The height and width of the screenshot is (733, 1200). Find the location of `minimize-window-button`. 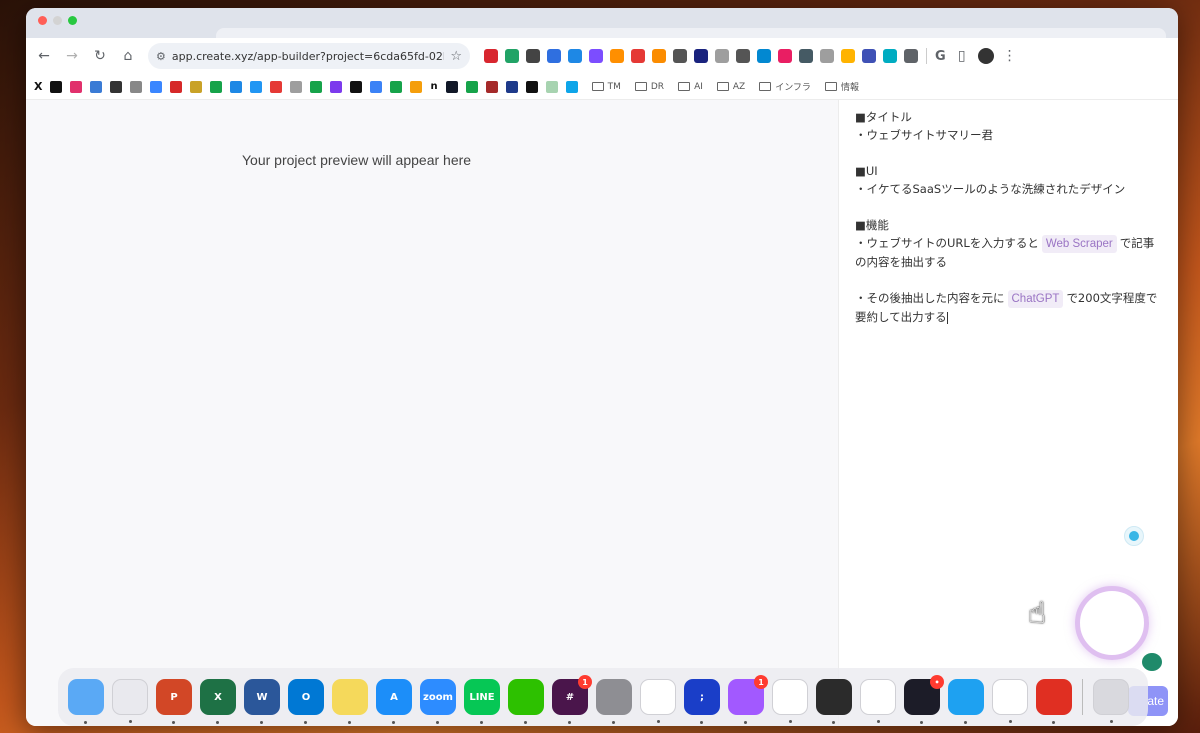

minimize-window-button is located at coordinates (57, 20).